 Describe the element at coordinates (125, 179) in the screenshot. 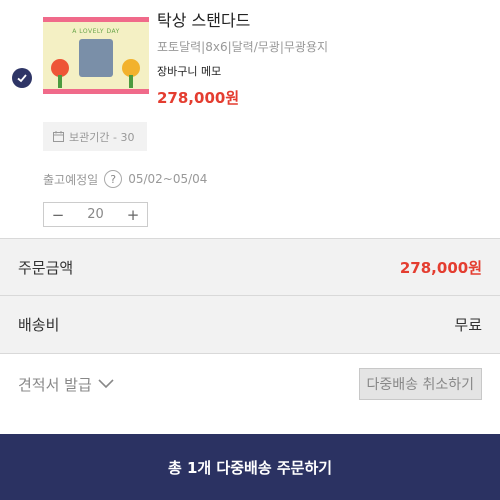

I see `ship-date-row: 출고예정일 ? 05/02~05/04` at that location.